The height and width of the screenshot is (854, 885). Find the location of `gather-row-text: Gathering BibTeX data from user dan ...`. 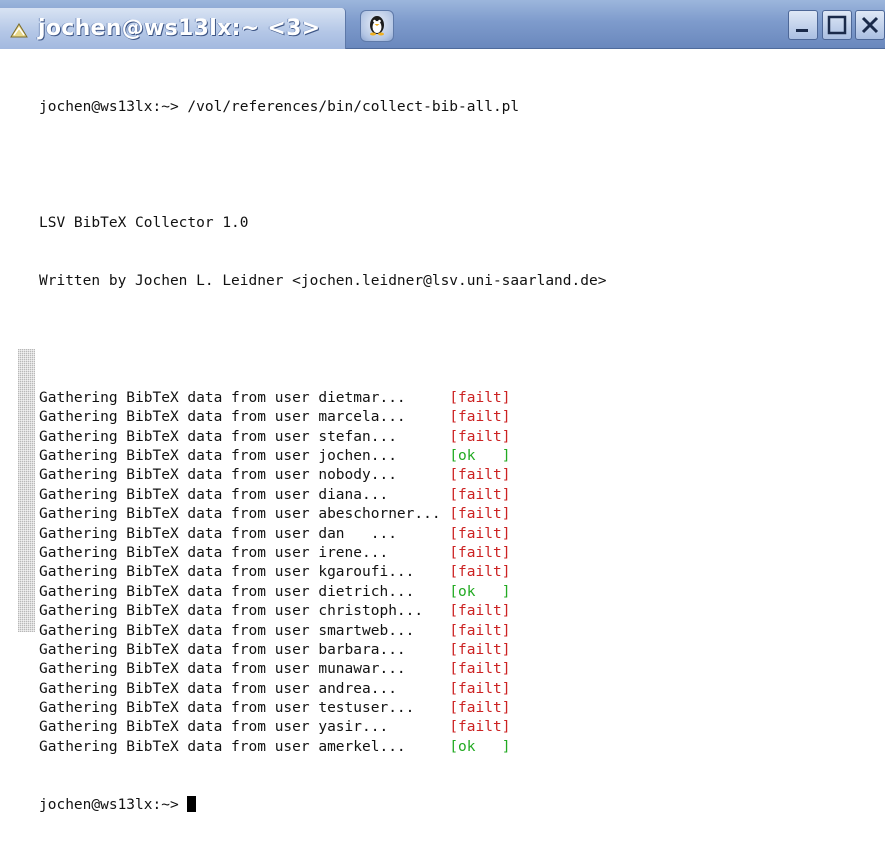

gather-row-text: Gathering BibTeX data from user dan ... is located at coordinates (244, 533).